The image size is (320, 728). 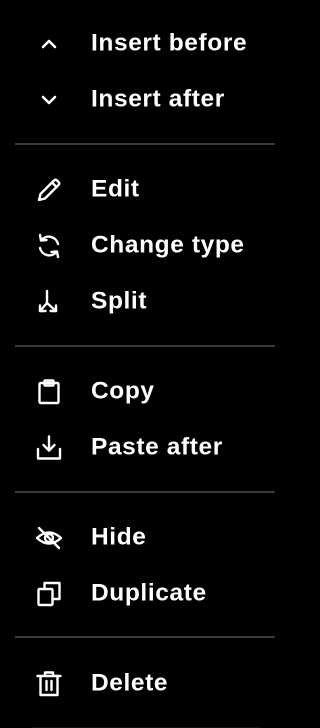 I want to click on copy-menu-item: Copy, so click(x=146, y=392).